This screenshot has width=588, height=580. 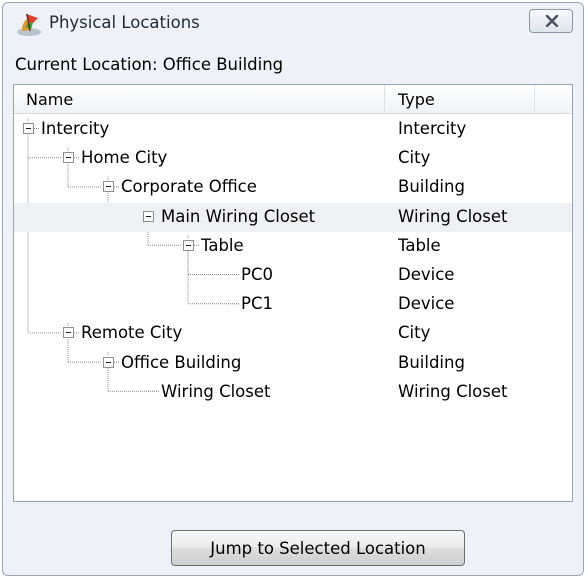 What do you see at coordinates (238, 216) in the screenshot?
I see `tree-node-label: Main Wiring Closet` at bounding box center [238, 216].